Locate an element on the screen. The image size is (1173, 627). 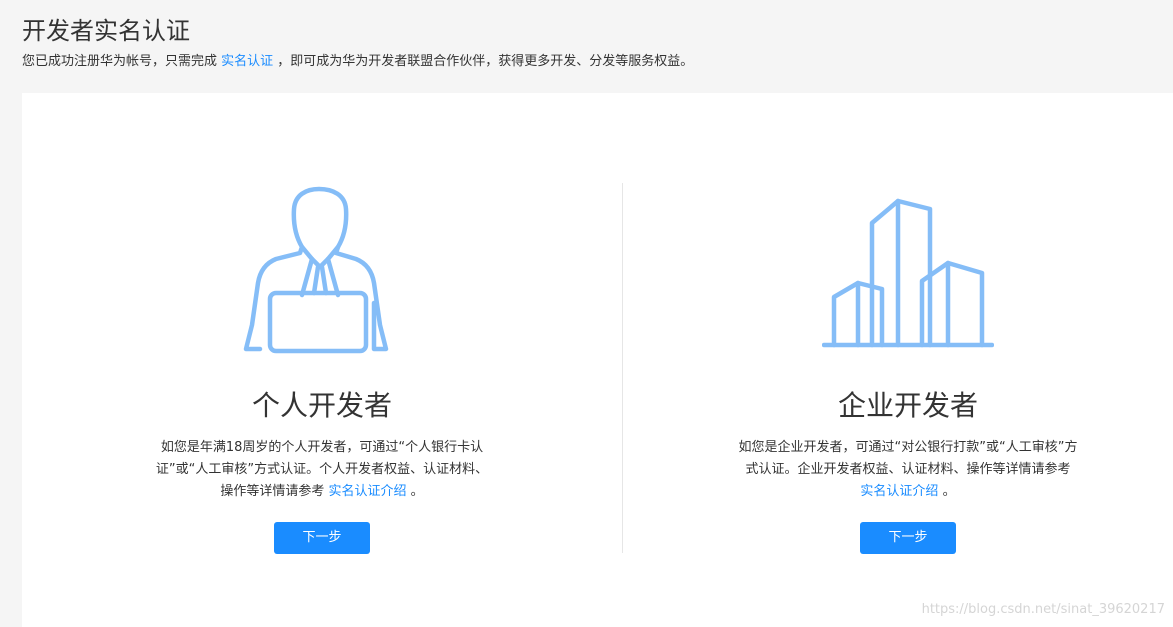
subtitle-text-before: 您已成功注册华为帐号，只需完成 is located at coordinates (122, 61).